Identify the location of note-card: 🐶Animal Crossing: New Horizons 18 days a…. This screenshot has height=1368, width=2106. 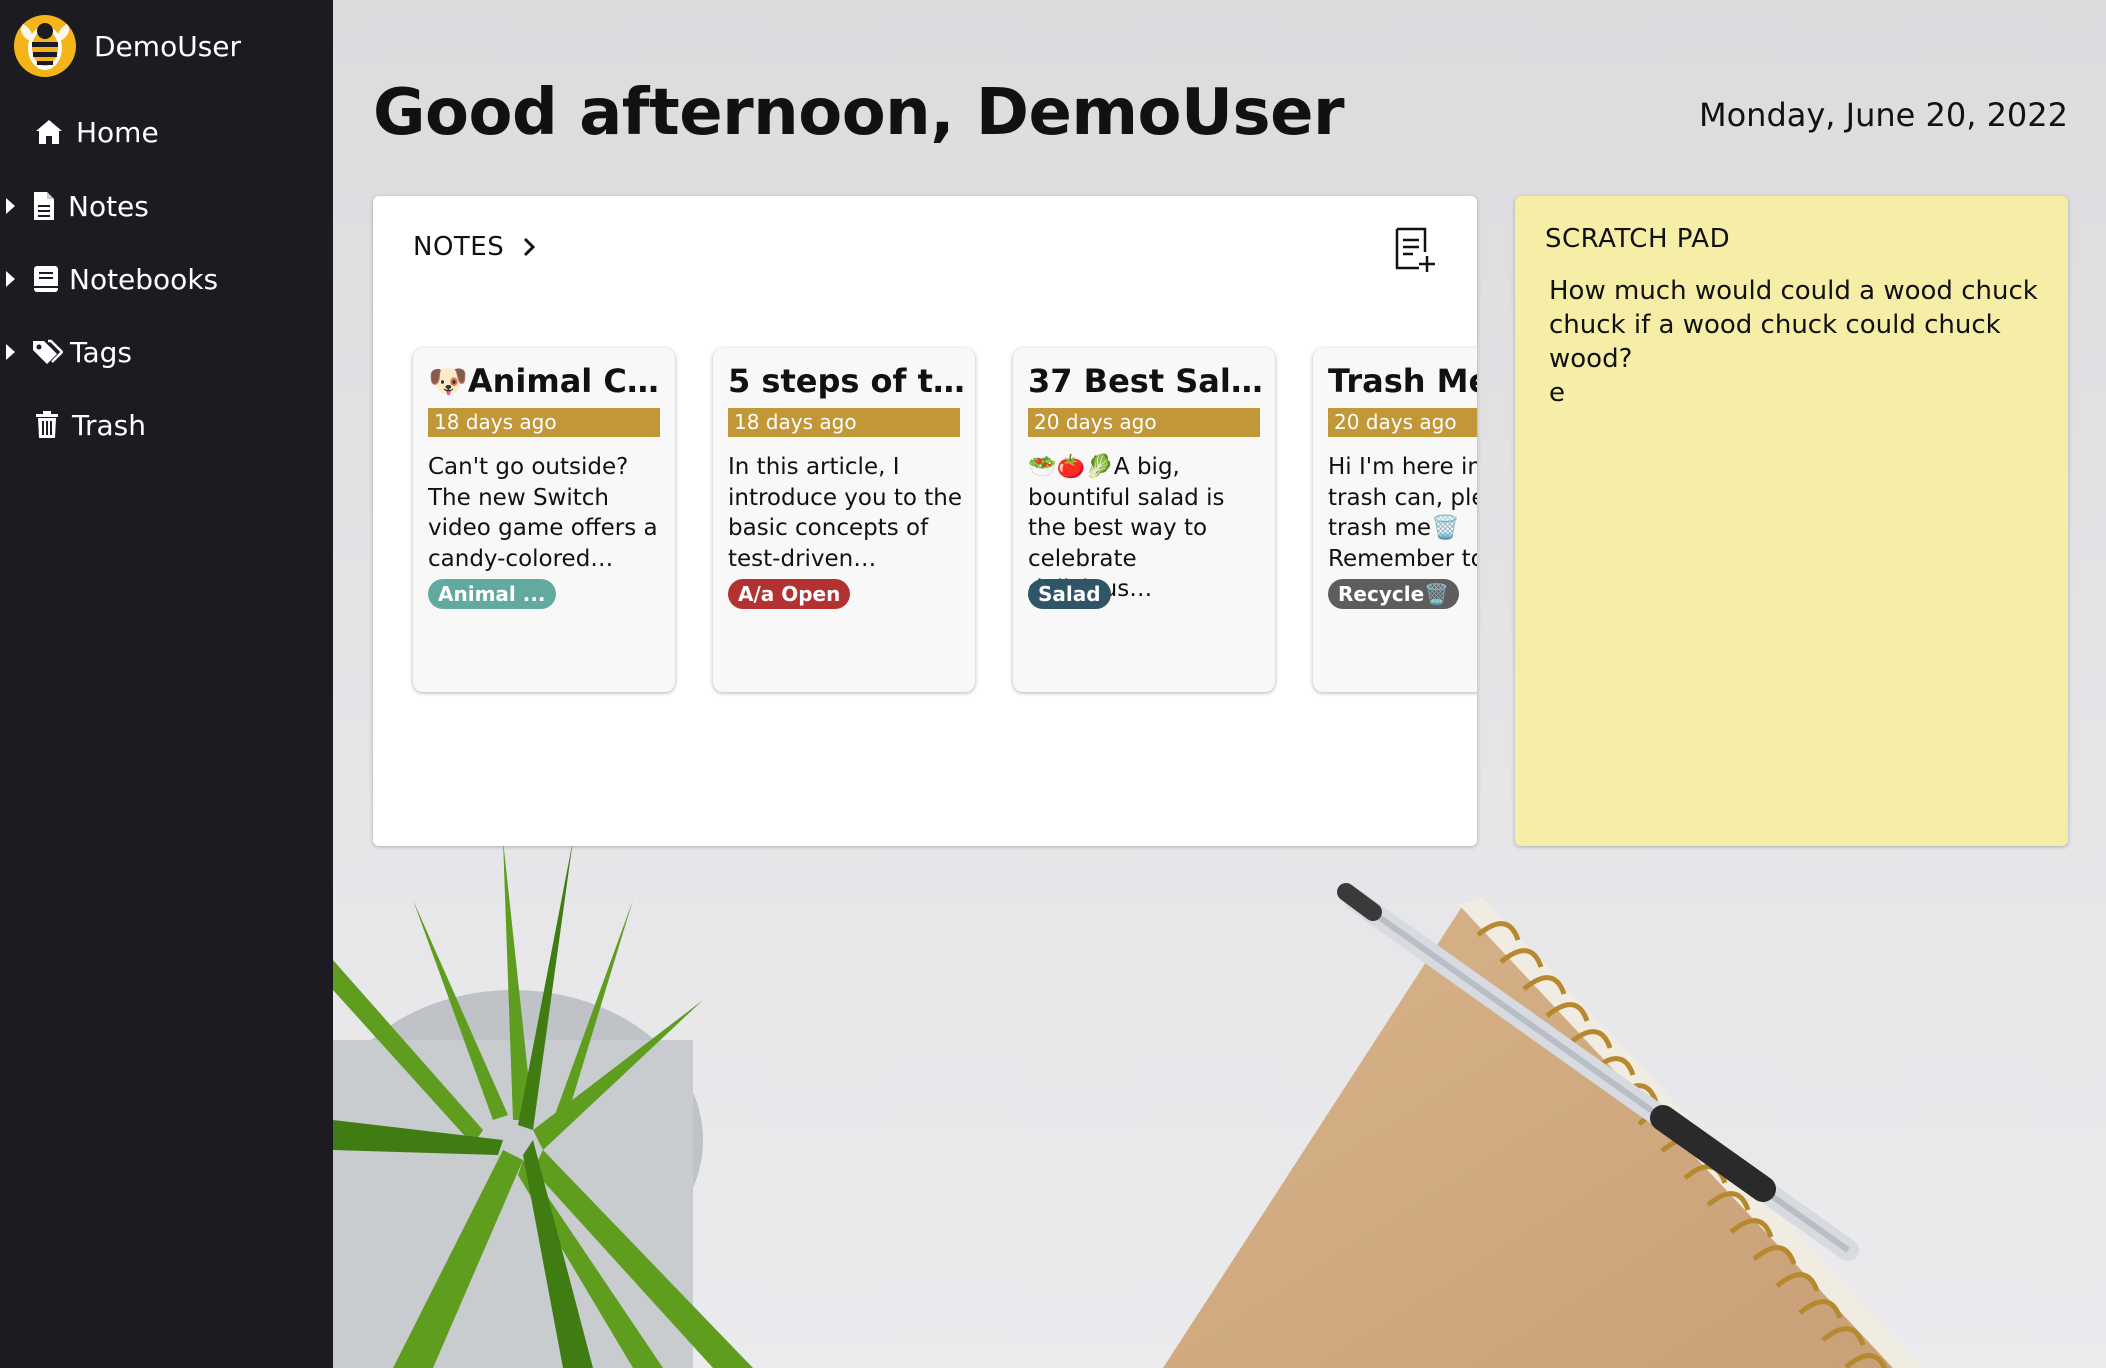
(544, 520).